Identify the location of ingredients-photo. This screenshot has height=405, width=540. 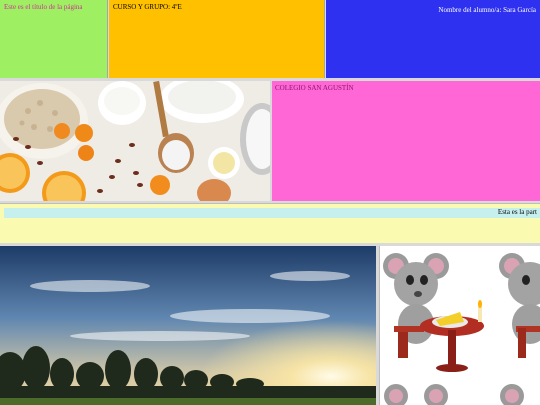
(135, 141).